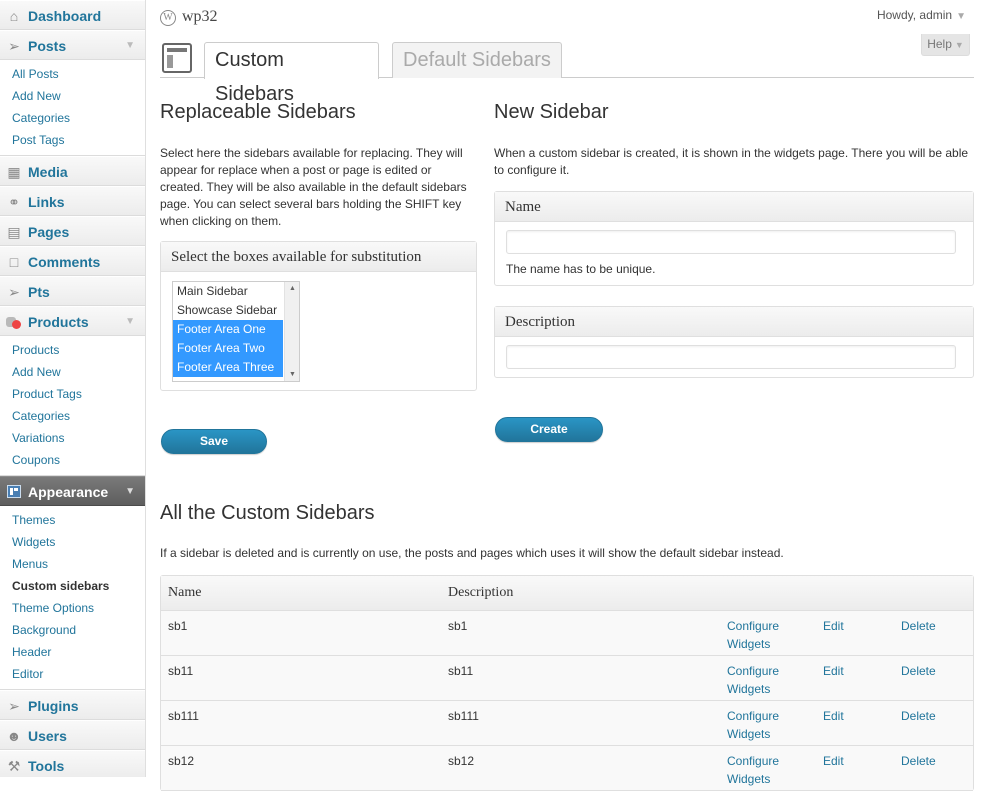 The width and height of the screenshot is (990, 791). Describe the element at coordinates (14, 232) in the screenshot. I see `pages-icon: ▤` at that location.